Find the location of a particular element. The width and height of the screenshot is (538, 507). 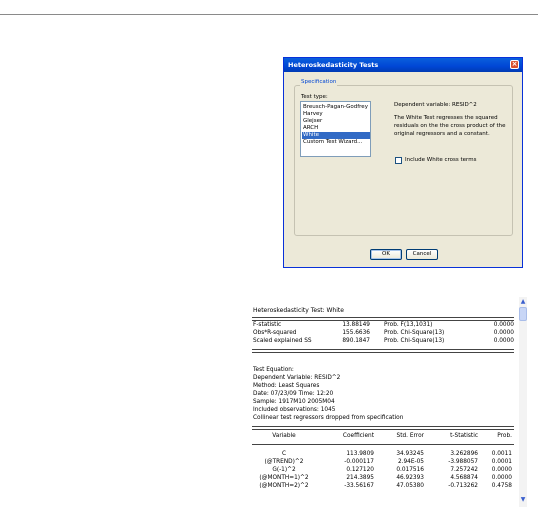

cell-std-error: 46.92393 is located at coordinates (410, 478).